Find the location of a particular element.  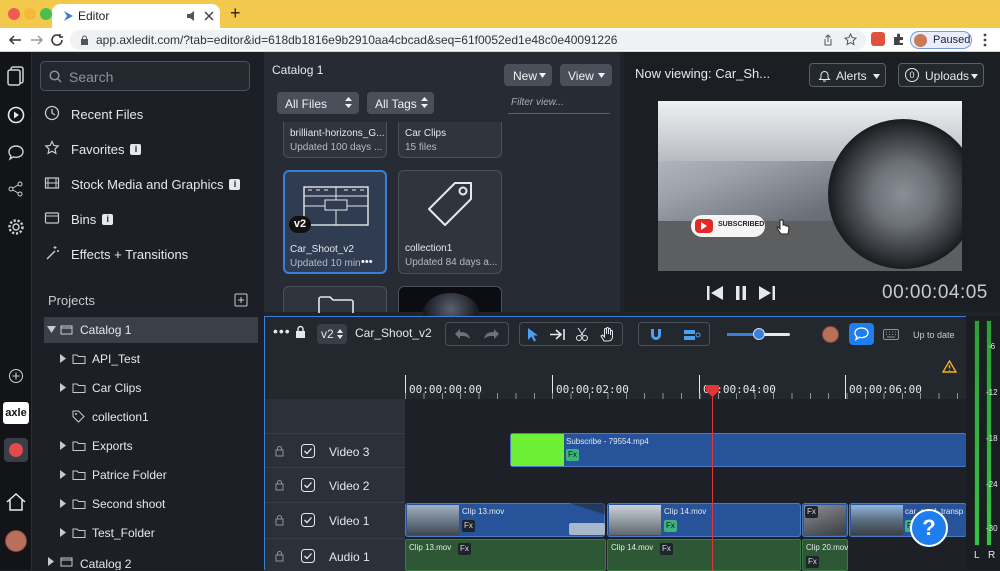

nav-effects-transitions: Effects + Transitions is located at coordinates (151, 254).